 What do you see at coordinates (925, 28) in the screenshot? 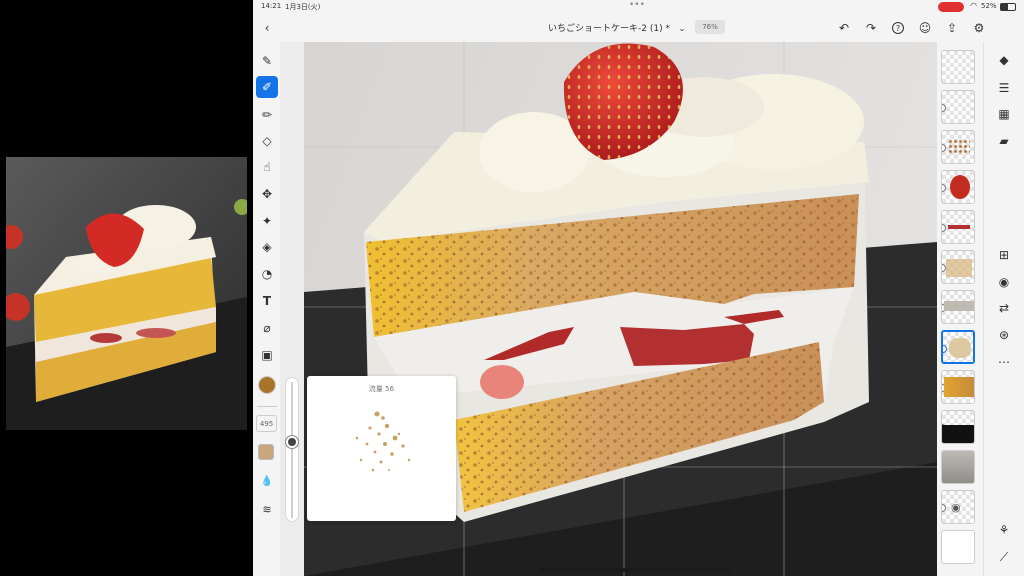
I see `invite-user-icon: ☺` at bounding box center [925, 28].